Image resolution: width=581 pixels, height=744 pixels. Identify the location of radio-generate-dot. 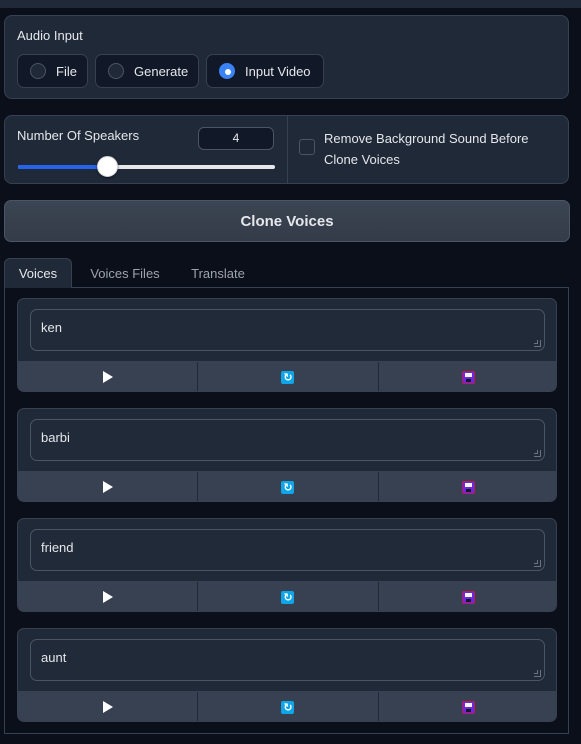
(116, 71).